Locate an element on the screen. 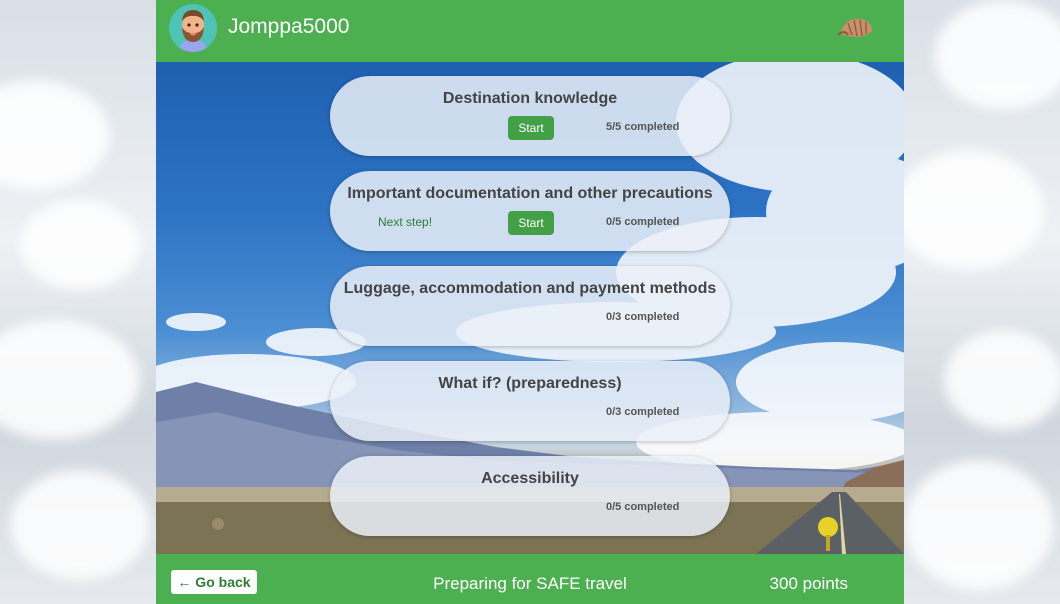 The width and height of the screenshot is (1060, 604). background-clouds-left is located at coordinates (78, 302).